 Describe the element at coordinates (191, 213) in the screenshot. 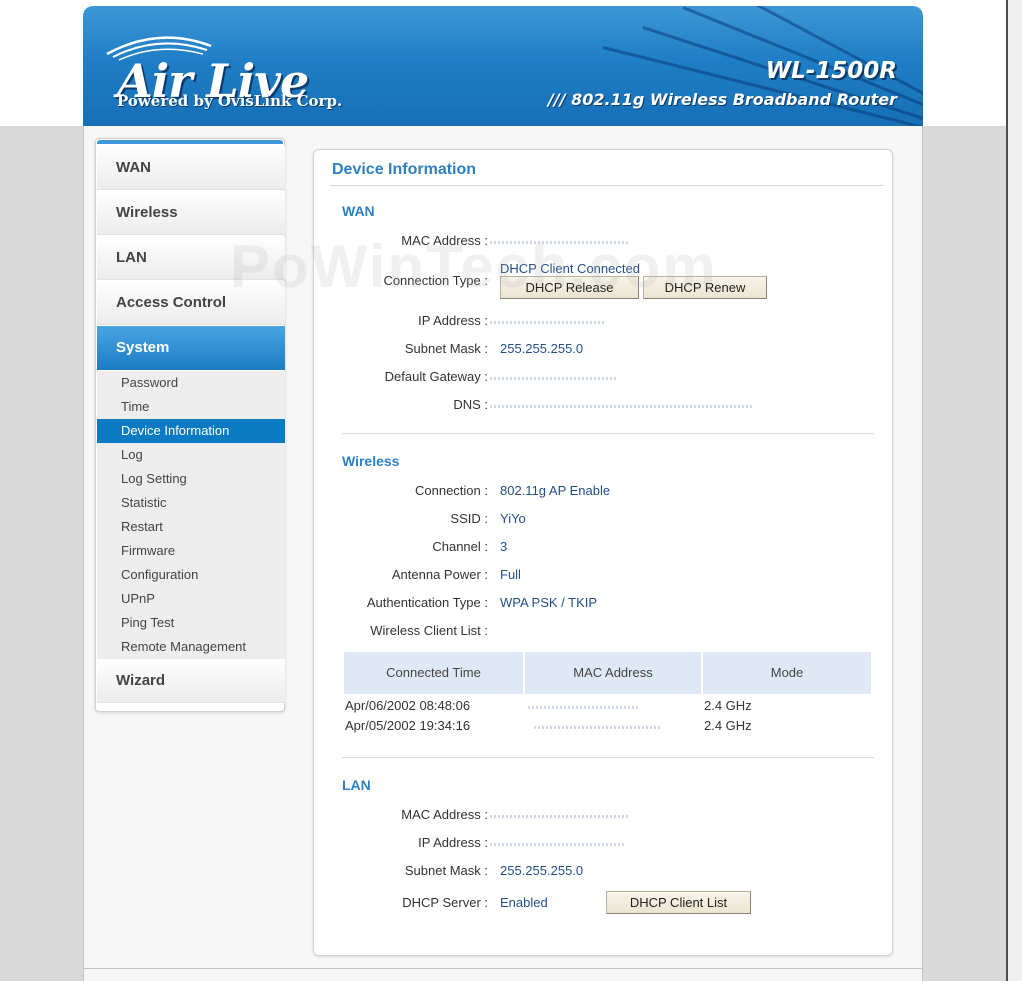

I see `sidebar-item-wireless: Wireless` at that location.